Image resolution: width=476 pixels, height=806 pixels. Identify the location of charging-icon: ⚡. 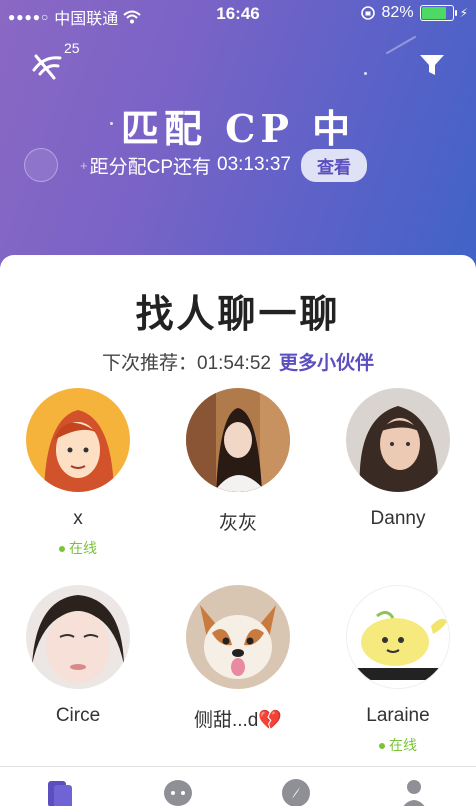
(463, 13).